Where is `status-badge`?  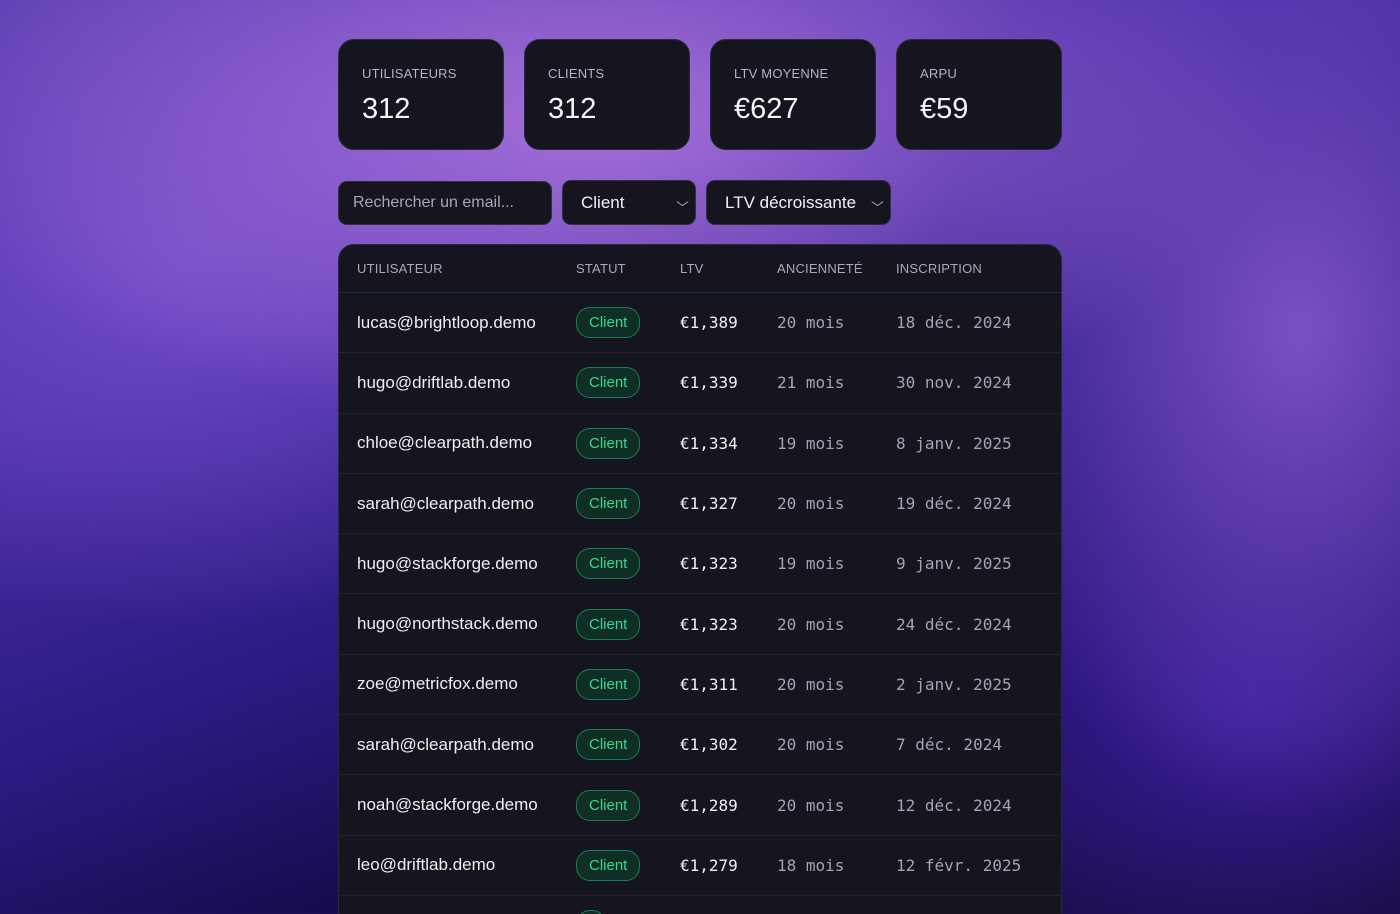
status-badge is located at coordinates (591, 912).